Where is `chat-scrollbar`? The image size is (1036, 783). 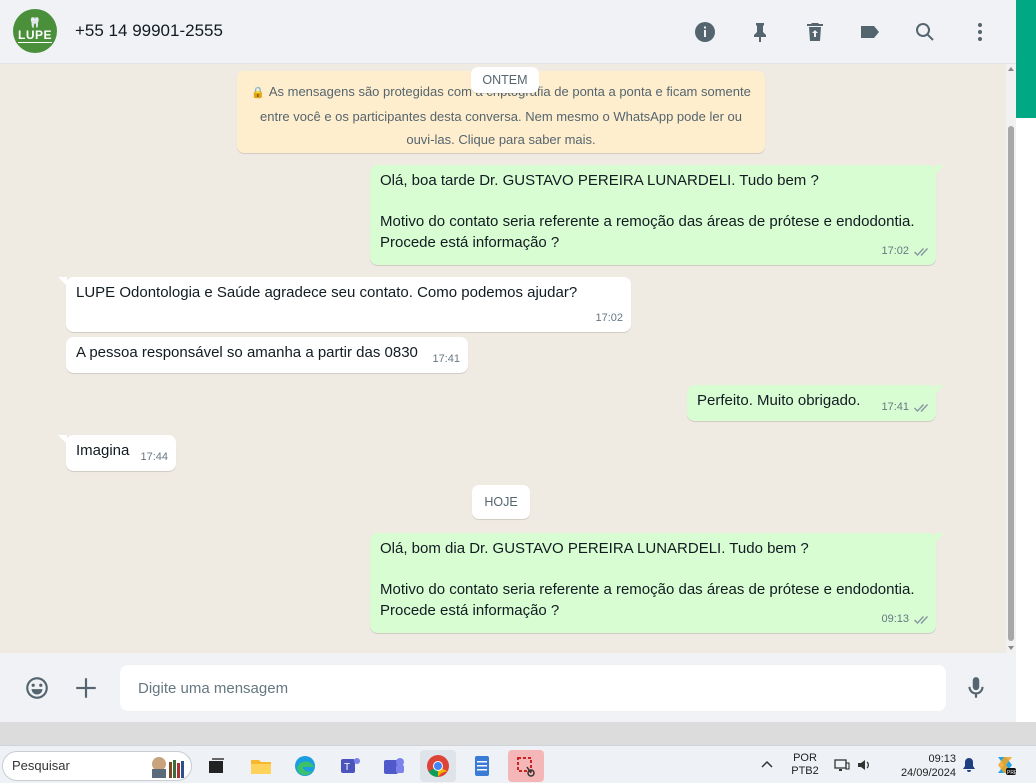
chat-scrollbar is located at coordinates (1011, 358).